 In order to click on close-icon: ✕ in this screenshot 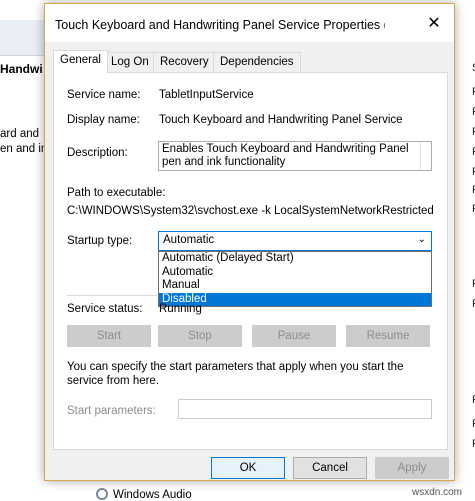, I will do `click(434, 23)`.